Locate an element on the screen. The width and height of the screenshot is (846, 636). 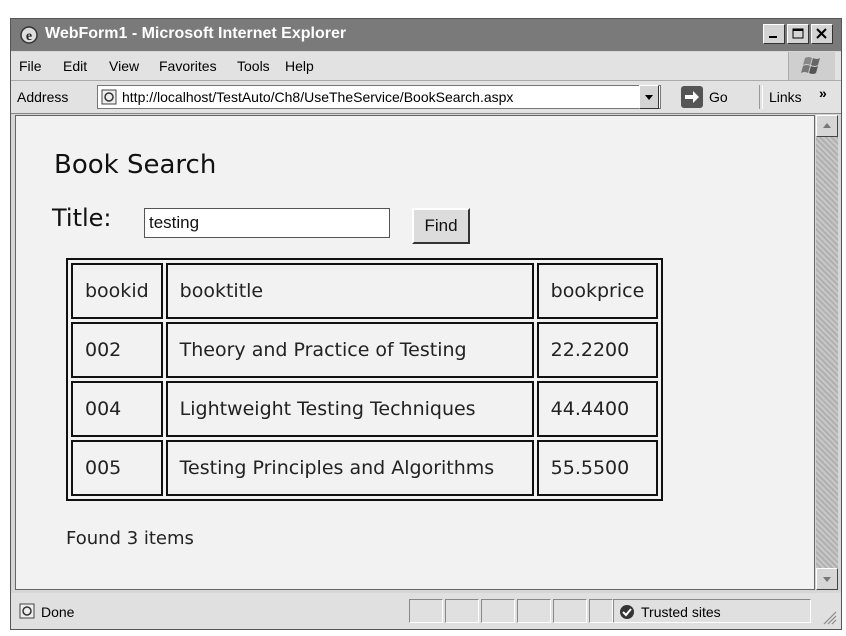
links-chevron-icon: » is located at coordinates (823, 93).